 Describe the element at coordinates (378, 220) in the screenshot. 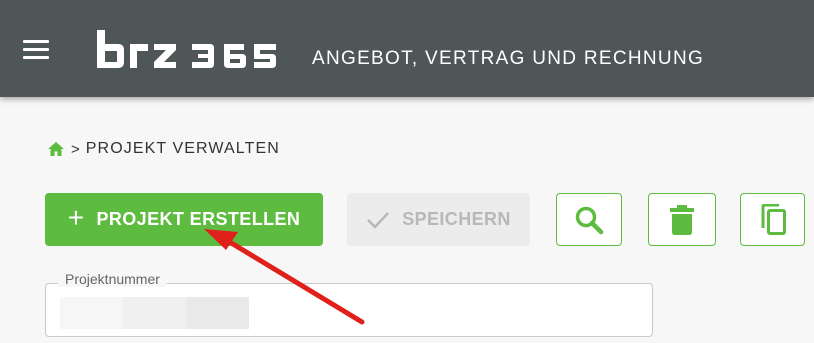

I see `checkmark-icon` at that location.